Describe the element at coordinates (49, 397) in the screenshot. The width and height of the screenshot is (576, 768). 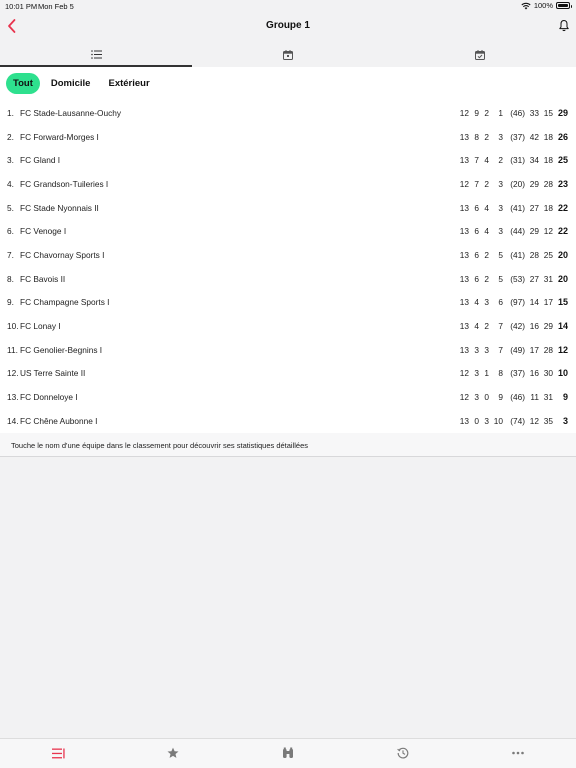
I see `team-name: FC Donneloye I` at that location.